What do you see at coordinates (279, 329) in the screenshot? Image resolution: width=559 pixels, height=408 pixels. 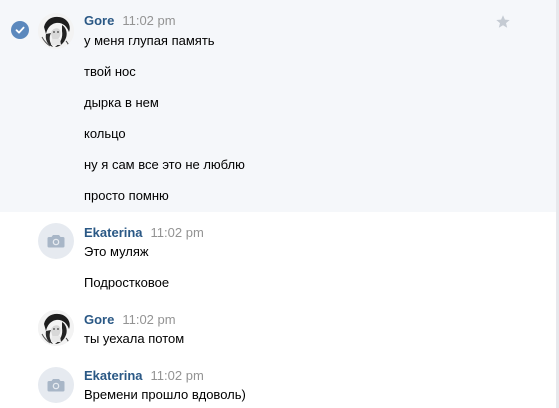 I see `message-group: Gore 11:02 pm ты уехала потом` at bounding box center [279, 329].